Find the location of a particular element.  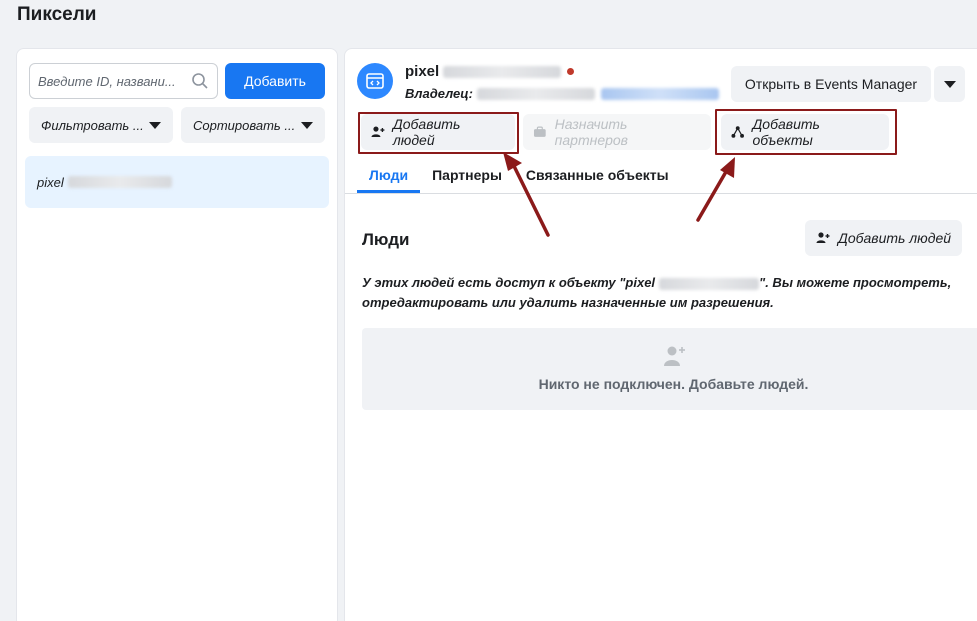

connected-nodes-icon is located at coordinates (737, 132).